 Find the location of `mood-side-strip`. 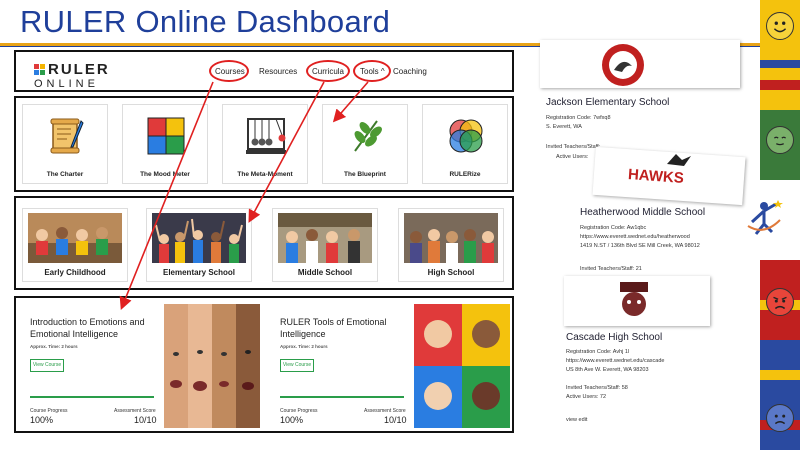

mood-side-strip is located at coordinates (773, 225).